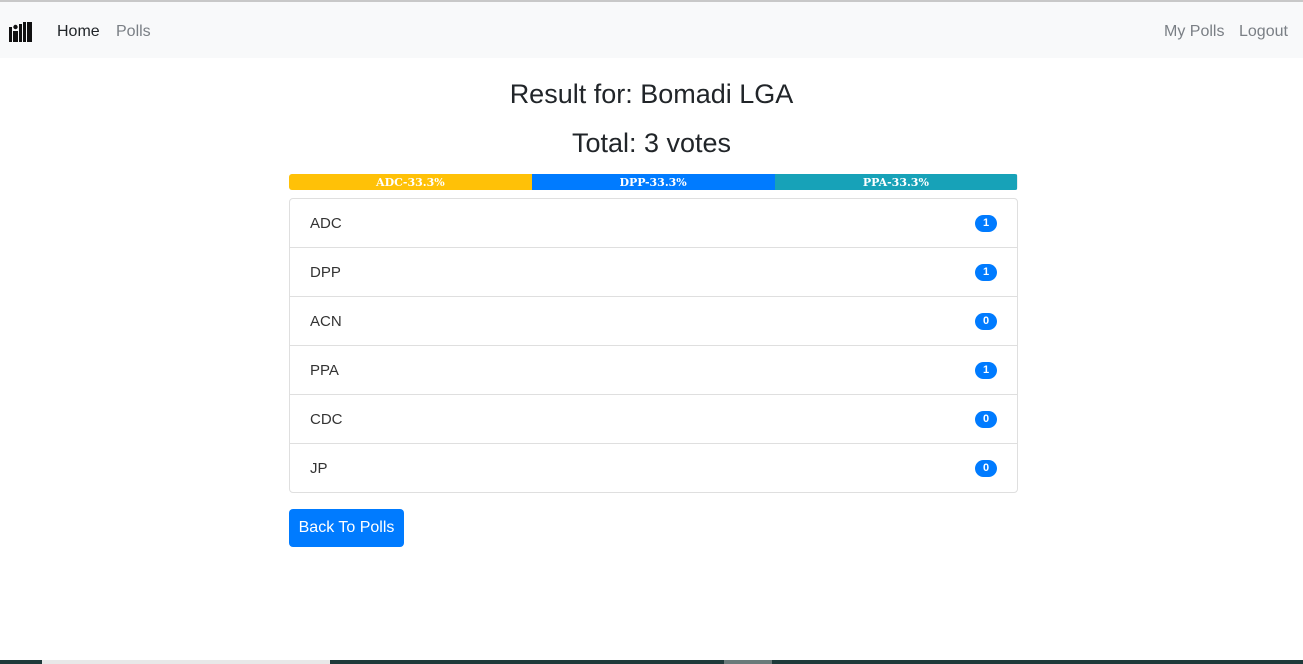 This screenshot has width=1303, height=664. Describe the element at coordinates (653, 223) in the screenshot. I see `party-list-item: ADC 1` at that location.